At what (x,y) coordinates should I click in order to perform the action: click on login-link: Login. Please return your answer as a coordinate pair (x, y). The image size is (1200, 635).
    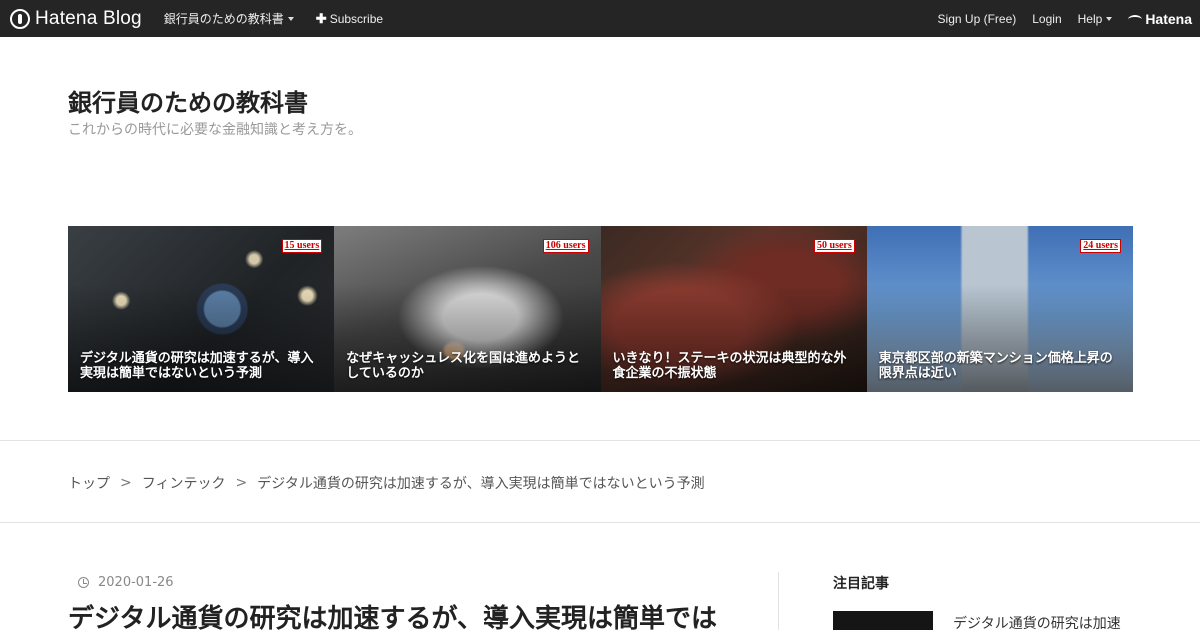
    Looking at the image, I should click on (1046, 19).